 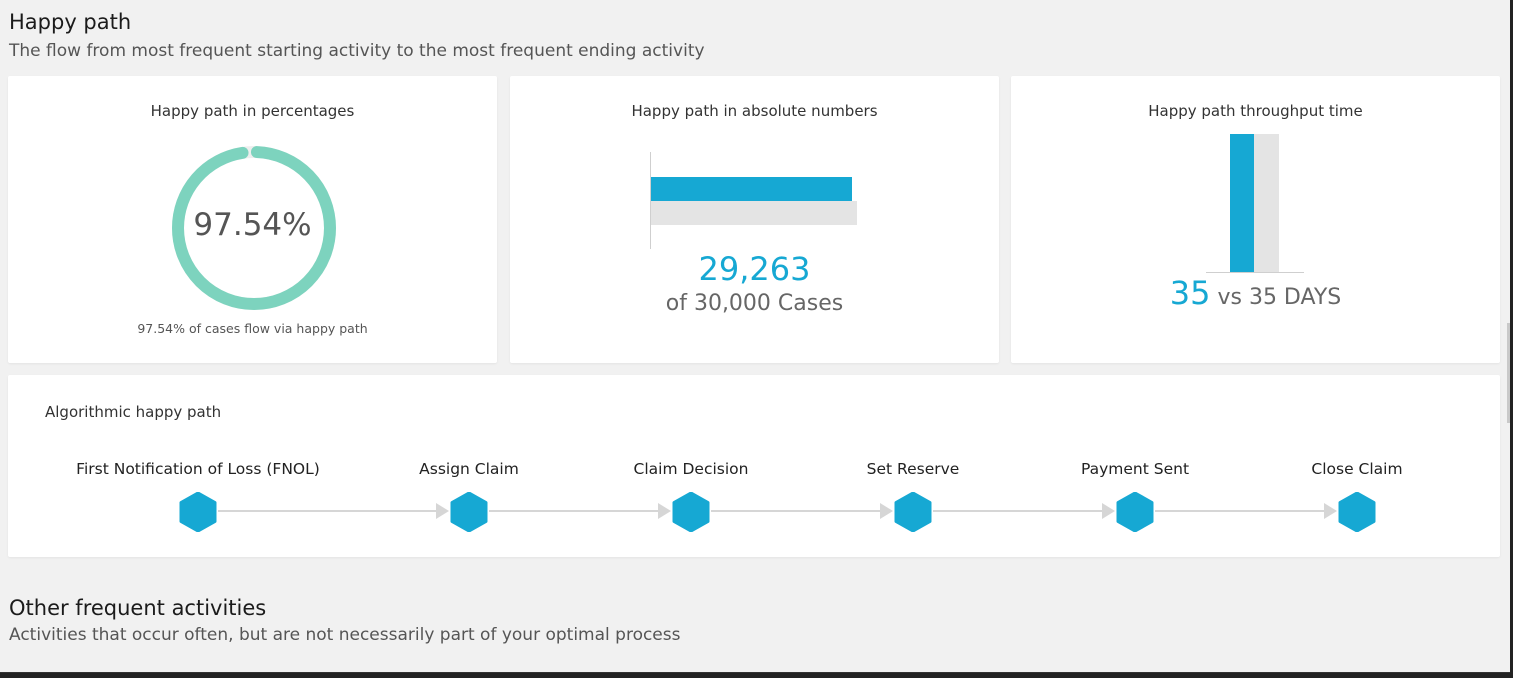 I want to click on happy-path-step-label: Close Claim, so click(x=1357, y=469).